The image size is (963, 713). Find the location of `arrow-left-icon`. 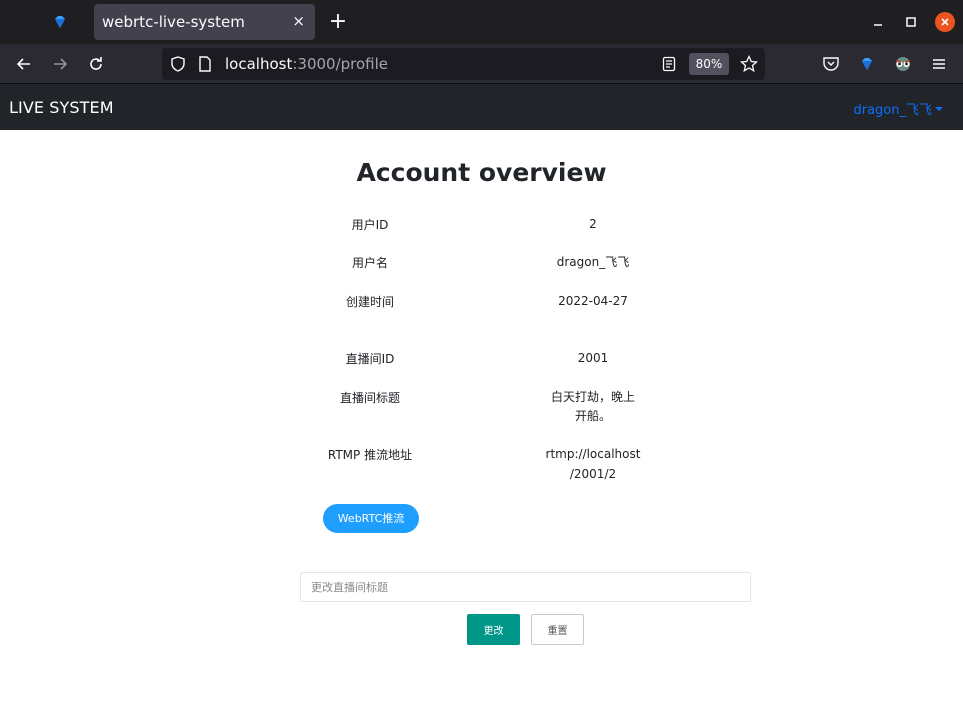

arrow-left-icon is located at coordinates (23, 64).